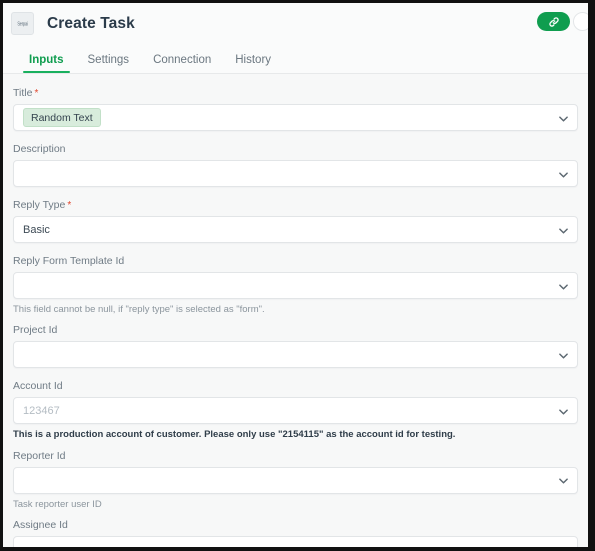  Describe the element at coordinates (35, 330) in the screenshot. I see `field-project-id-label: Project Id` at that location.